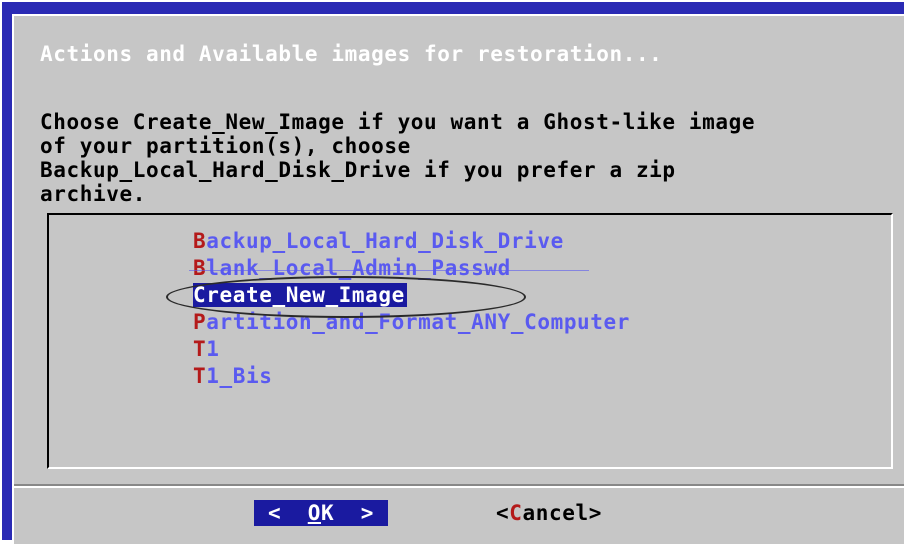 Image resolution: width=904 pixels, height=546 pixels. What do you see at coordinates (200, 322) in the screenshot?
I see `menu-item-hotkey: P` at bounding box center [200, 322].